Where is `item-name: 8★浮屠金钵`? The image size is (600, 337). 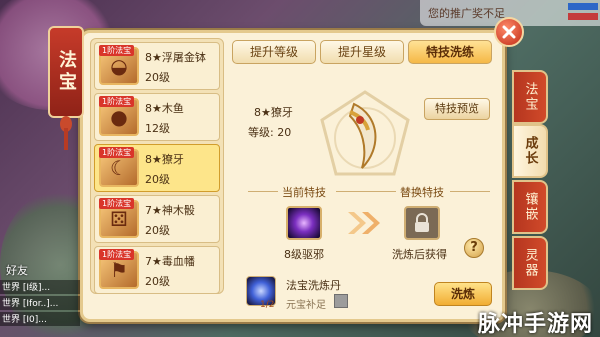
item-name: 8★浮屠金钵 is located at coordinates (175, 57).